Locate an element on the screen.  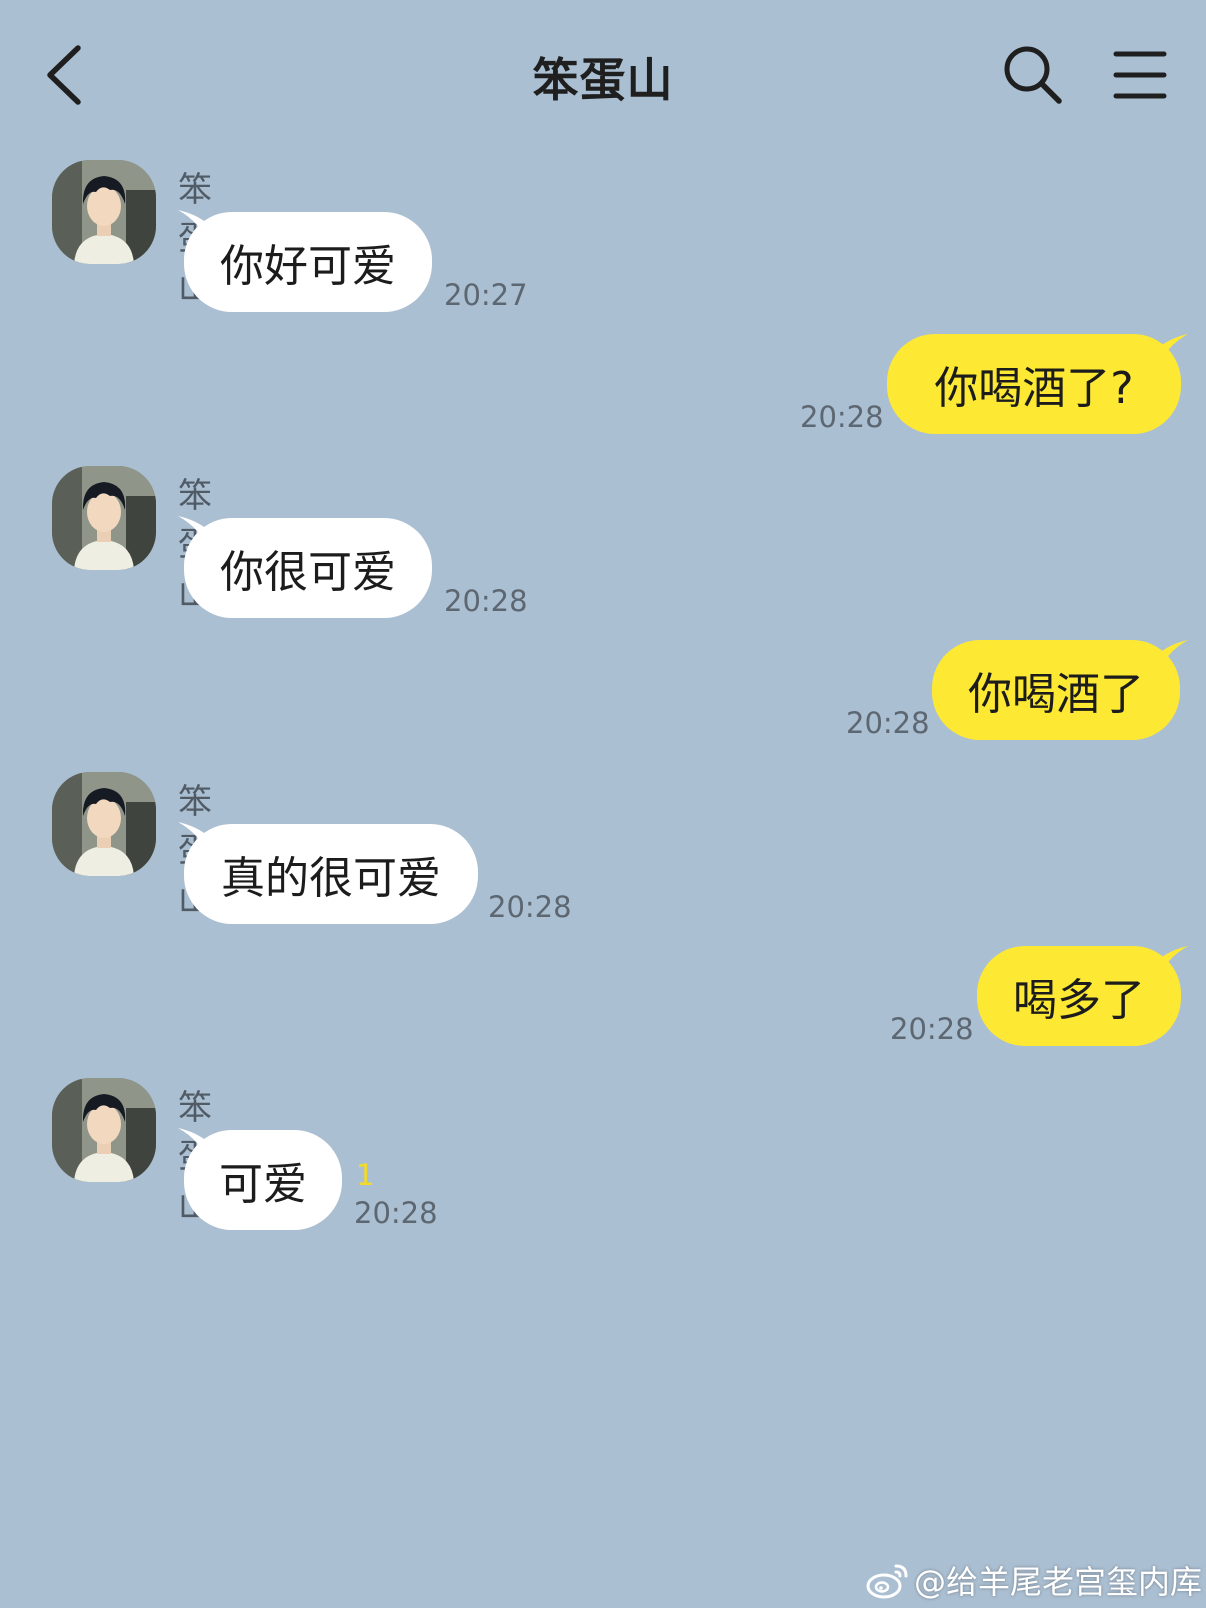
search-icon is located at coordinates (1033, 75).